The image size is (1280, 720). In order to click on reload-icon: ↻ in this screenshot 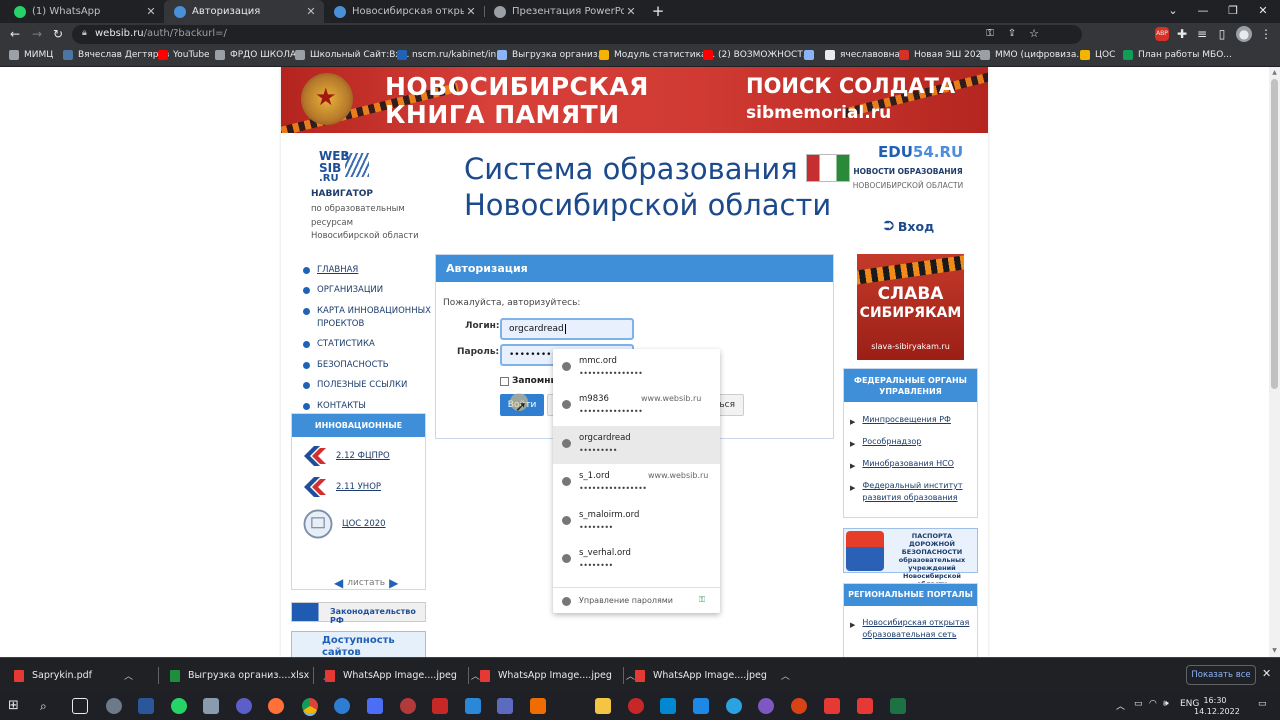, I will do `click(58, 34)`.